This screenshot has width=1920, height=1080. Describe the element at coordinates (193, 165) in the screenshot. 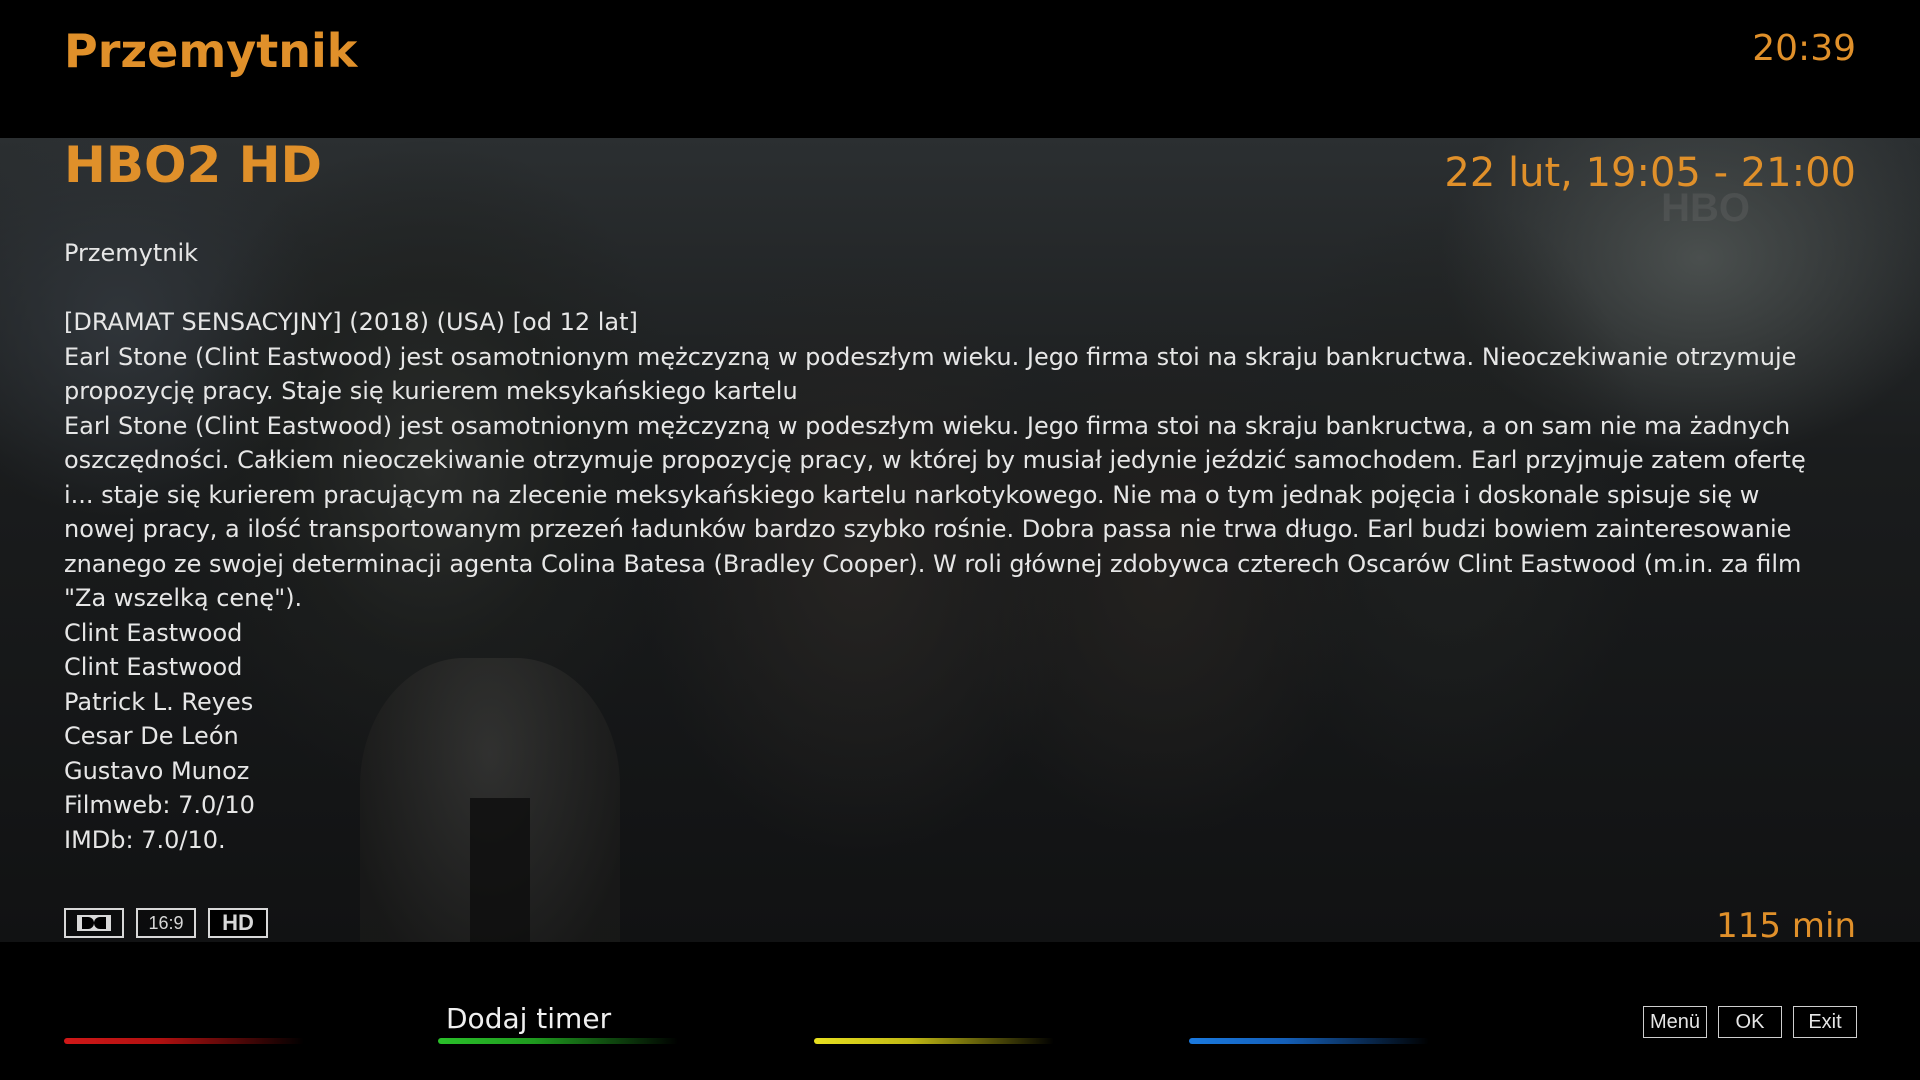

I see `channel-name: HBO2 HD` at that location.